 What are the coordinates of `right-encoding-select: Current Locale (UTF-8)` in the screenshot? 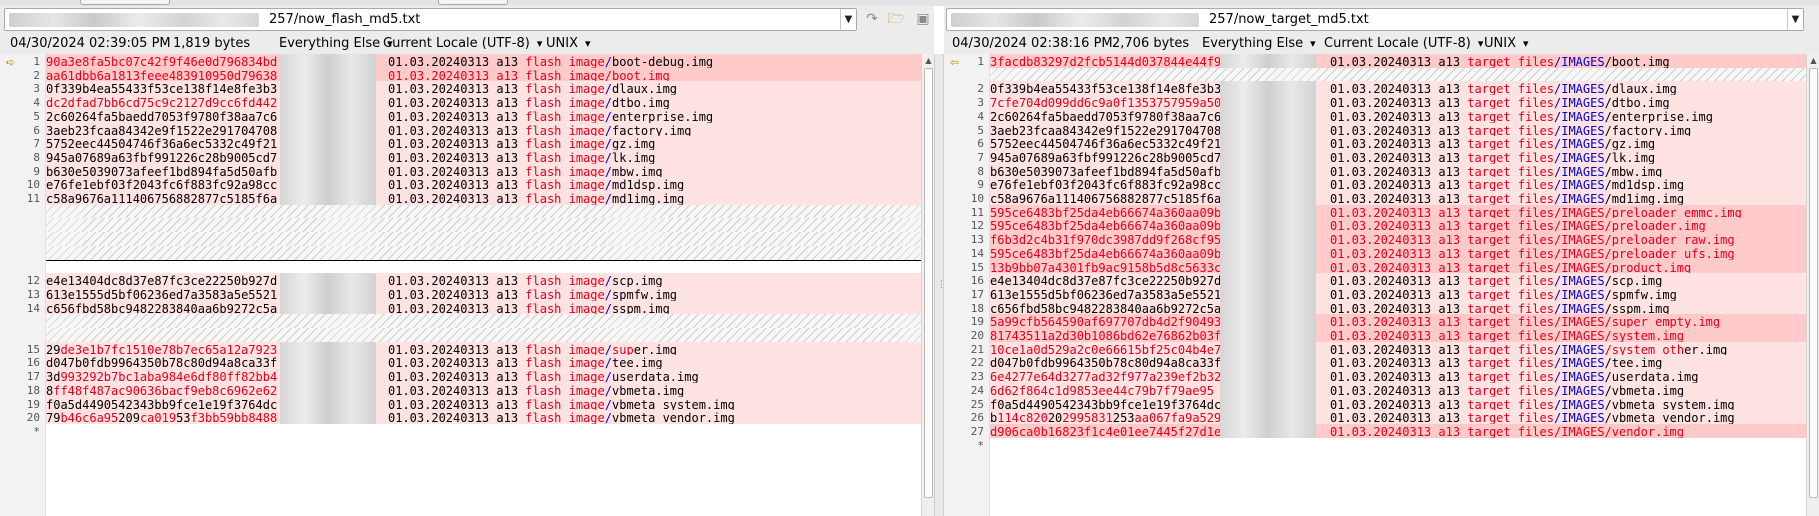 It's located at (1403, 43).